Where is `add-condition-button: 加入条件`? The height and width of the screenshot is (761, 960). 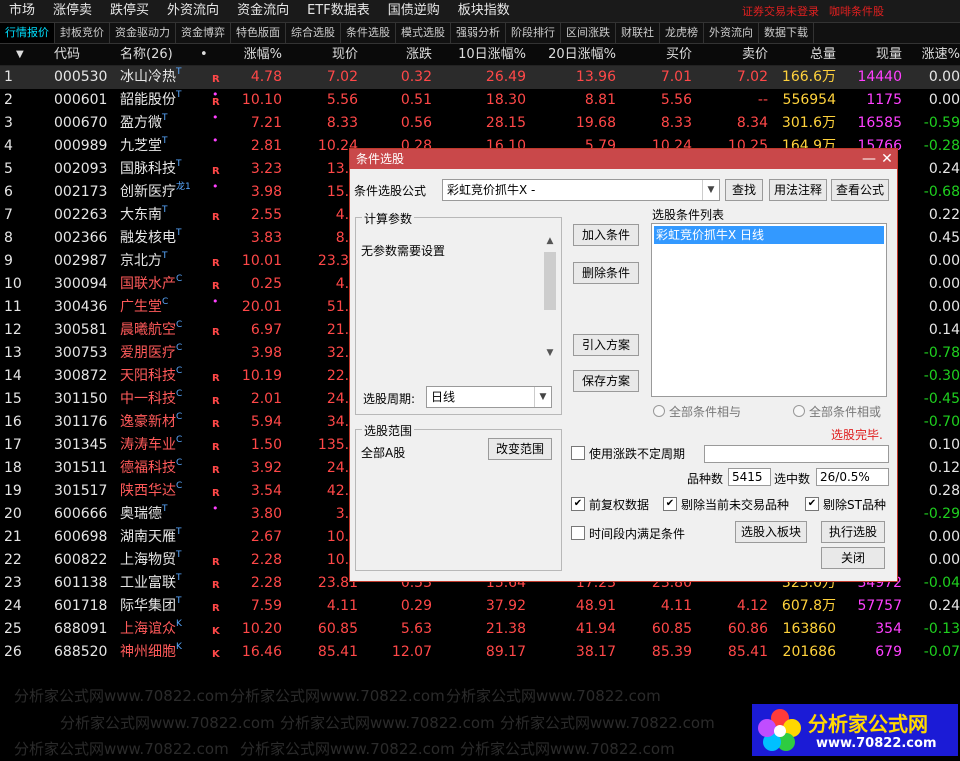
add-condition-button: 加入条件 is located at coordinates (606, 235).